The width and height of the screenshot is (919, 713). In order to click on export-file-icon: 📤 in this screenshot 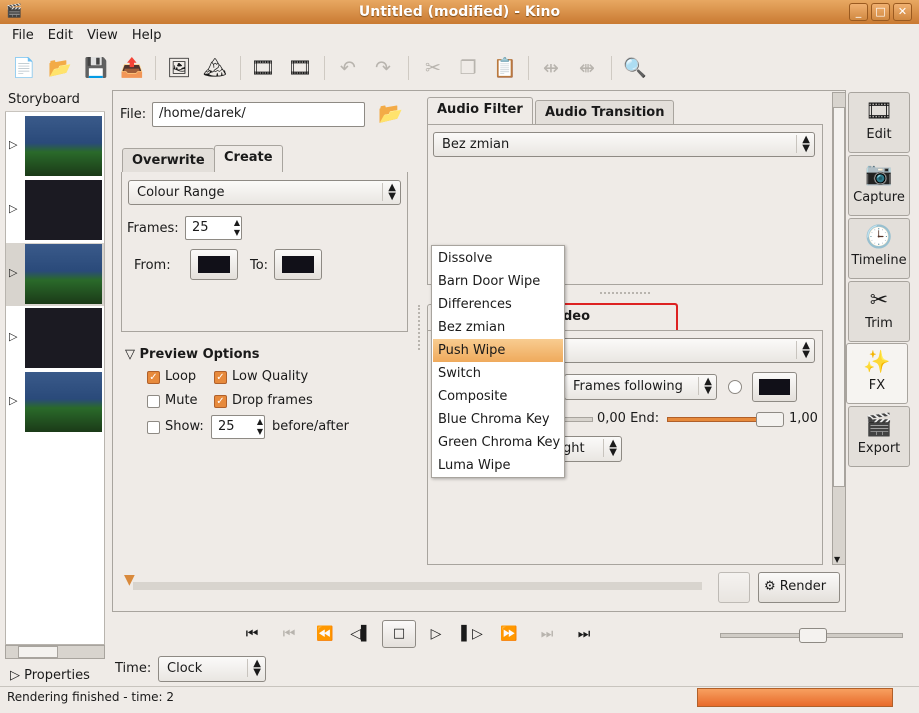, I will do `click(132, 68)`.